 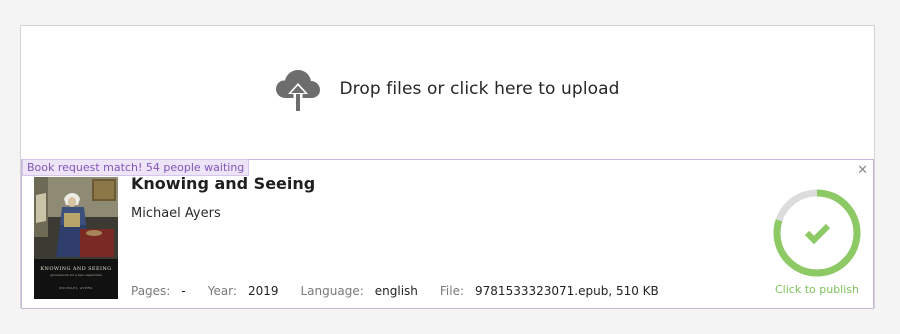 What do you see at coordinates (183, 291) in the screenshot?
I see `pages-value: -` at bounding box center [183, 291].